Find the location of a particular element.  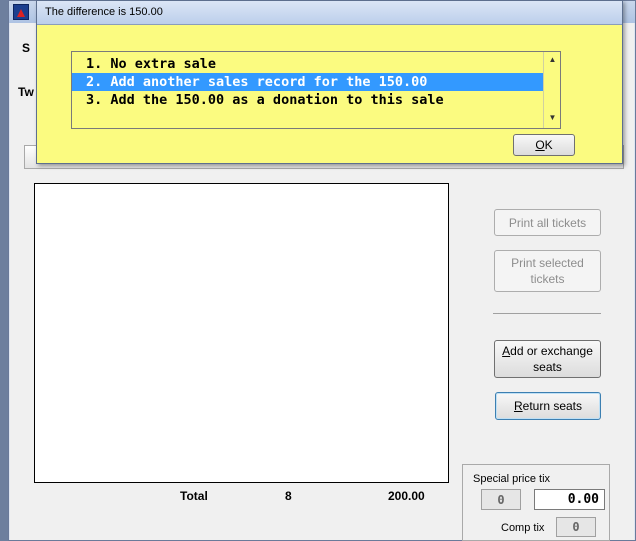

add-or-exchange-seats-label: Add or exchange seats is located at coordinates (547, 359).